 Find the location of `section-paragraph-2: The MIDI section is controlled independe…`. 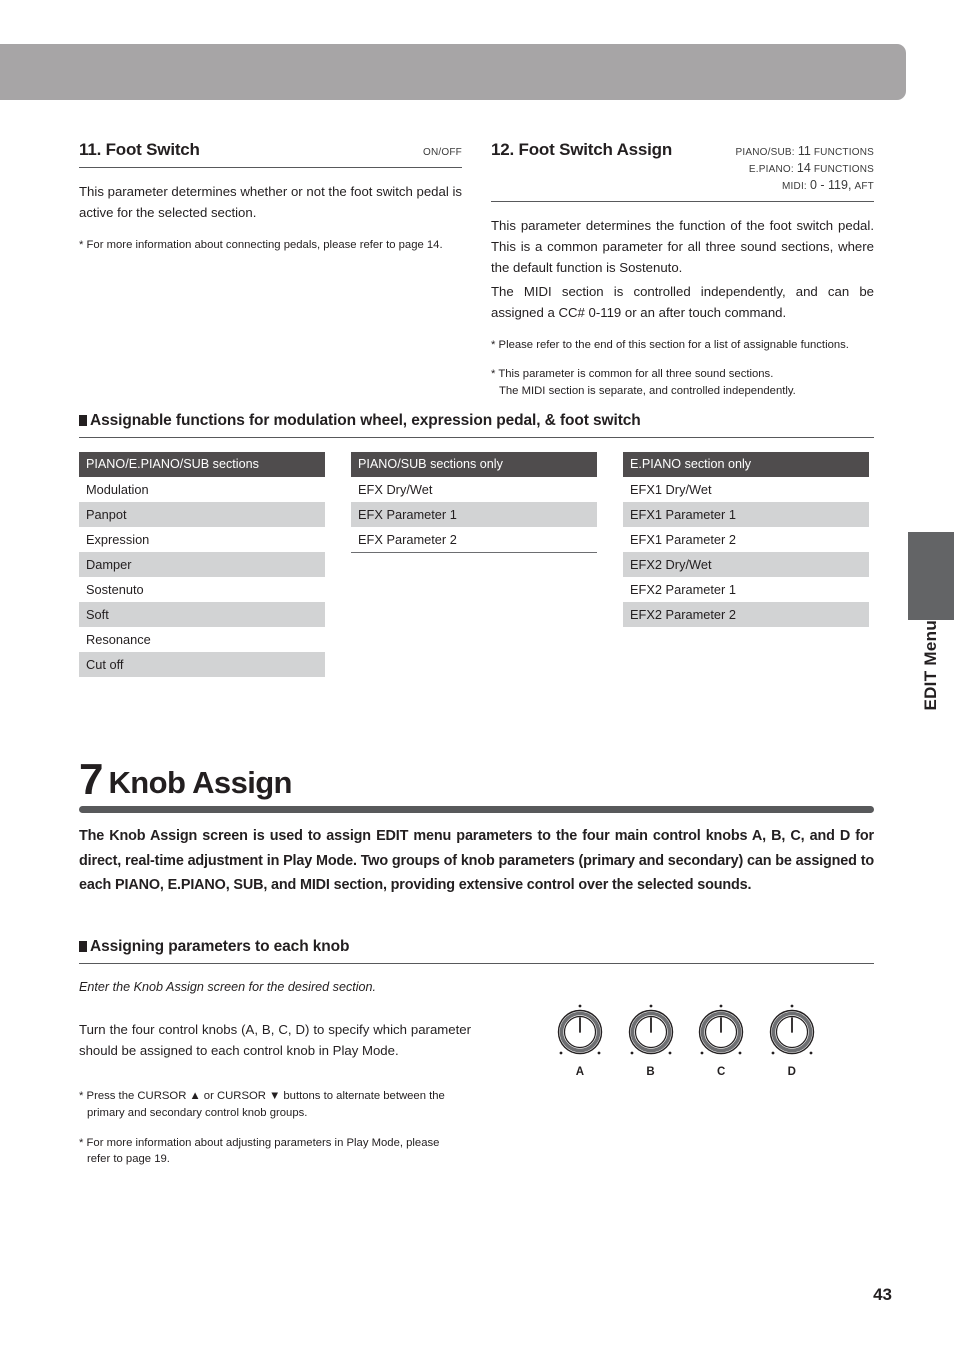

section-paragraph-2: The MIDI section is controlled independe… is located at coordinates (682, 302).